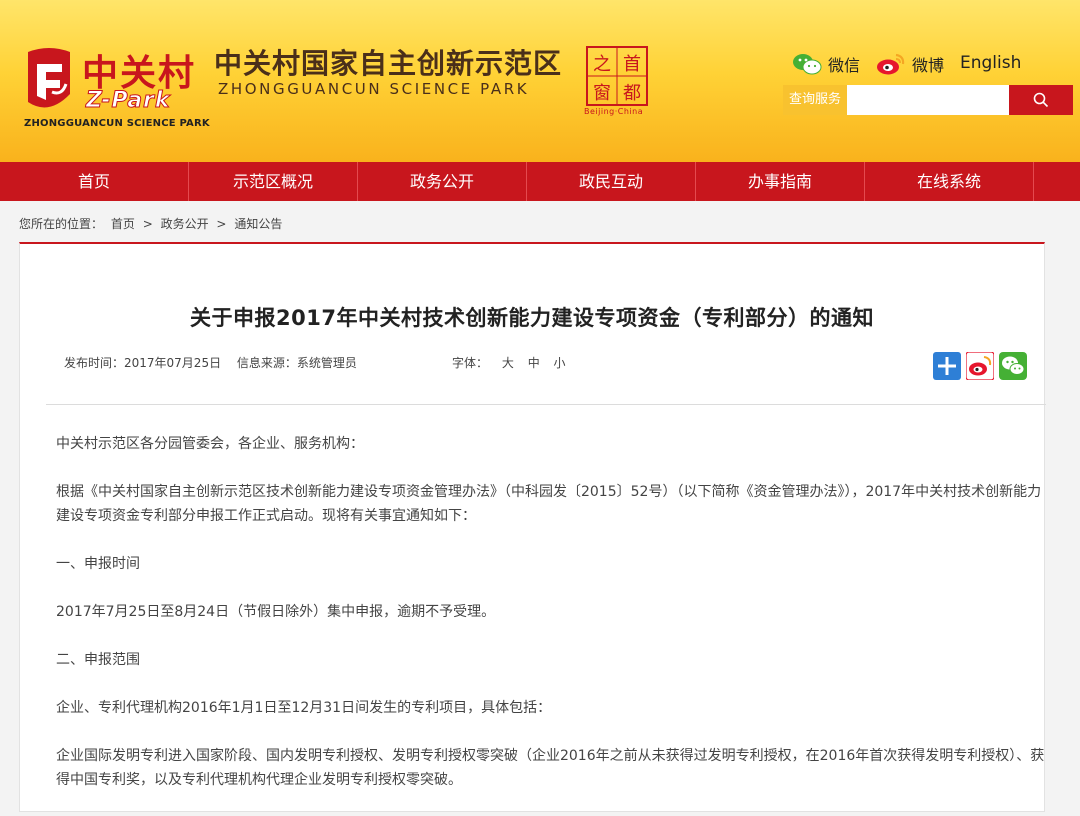 This screenshot has width=1080, height=816. I want to click on seal-char: 窗, so click(602, 93).